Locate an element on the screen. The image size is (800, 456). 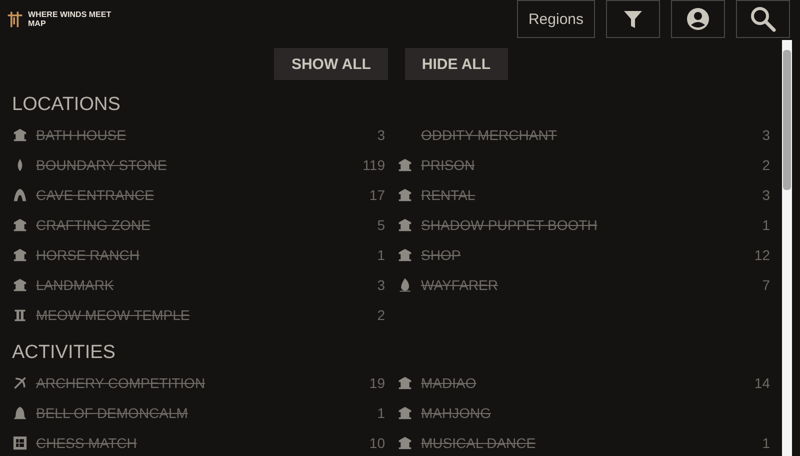
category-count: 119 is located at coordinates (373, 165).